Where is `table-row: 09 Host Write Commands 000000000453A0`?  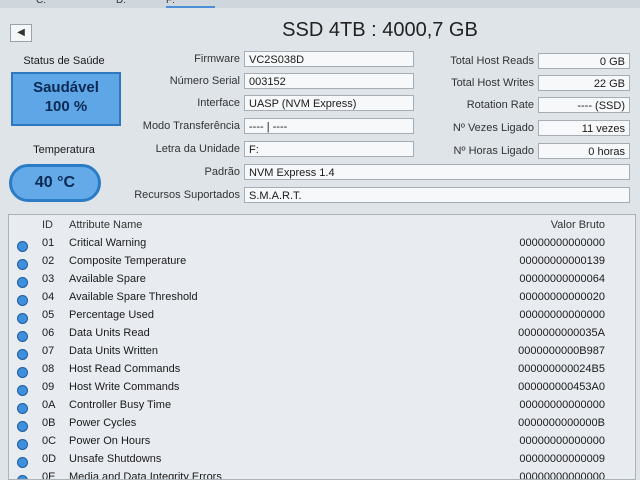
table-row: 09 Host Write Commands 000000000453A0 is located at coordinates (322, 390).